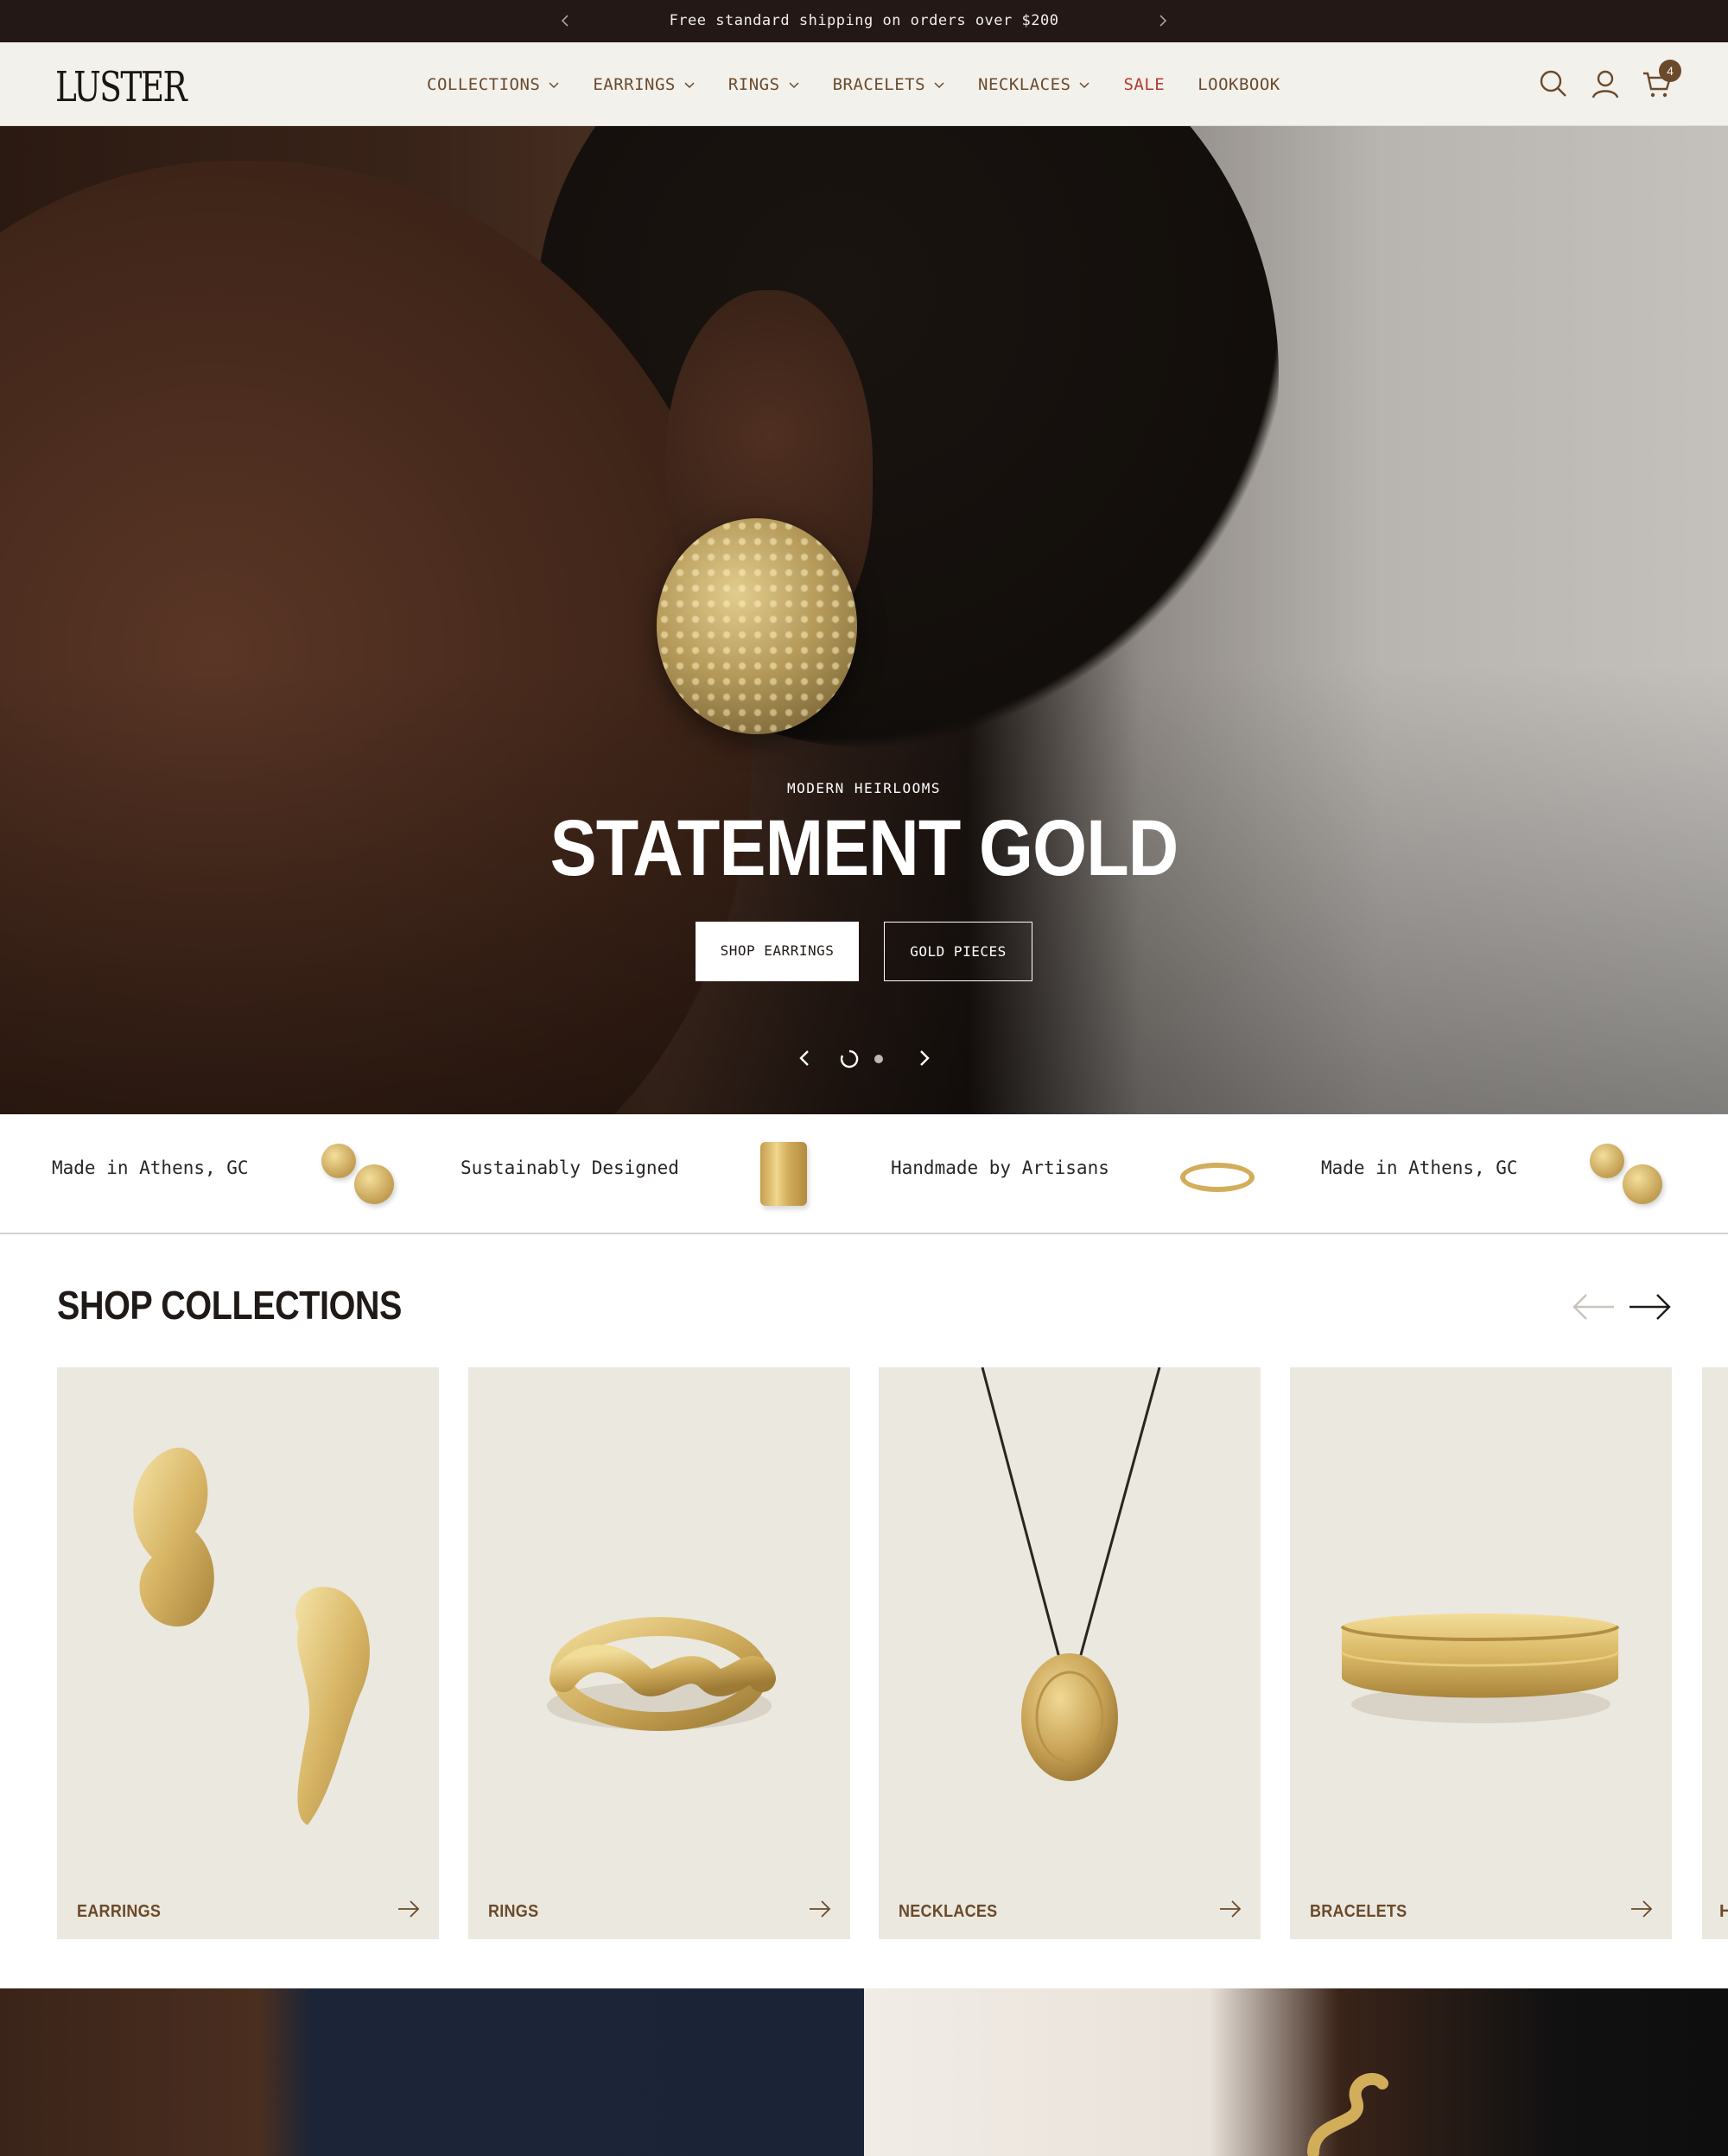 This screenshot has height=2156, width=1728. What do you see at coordinates (252, 1636) in the screenshot?
I see `earrings-image` at bounding box center [252, 1636].